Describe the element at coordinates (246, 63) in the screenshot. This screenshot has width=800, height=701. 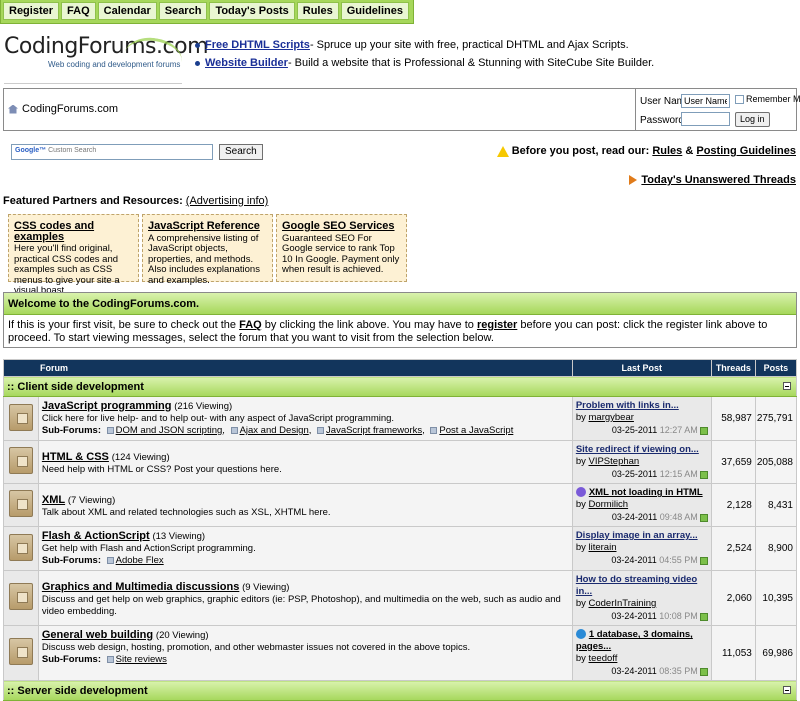
I see `promo-link-builder: Website Builder` at that location.